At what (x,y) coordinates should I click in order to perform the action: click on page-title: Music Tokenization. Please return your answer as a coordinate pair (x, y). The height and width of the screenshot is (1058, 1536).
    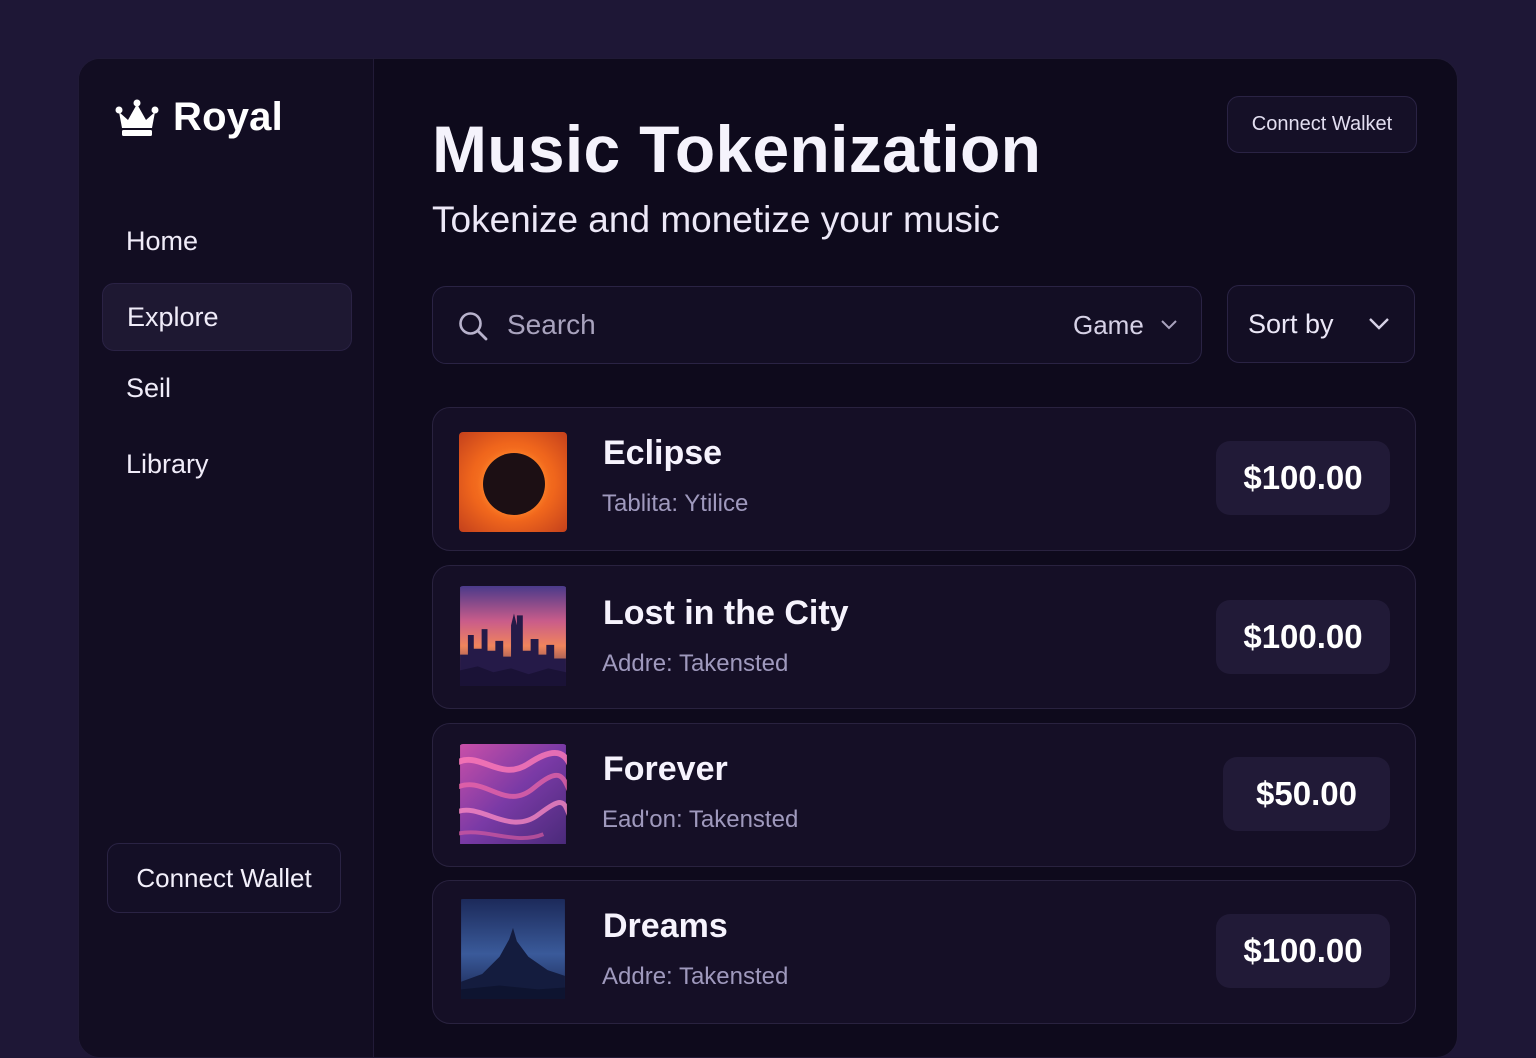
    Looking at the image, I should click on (737, 149).